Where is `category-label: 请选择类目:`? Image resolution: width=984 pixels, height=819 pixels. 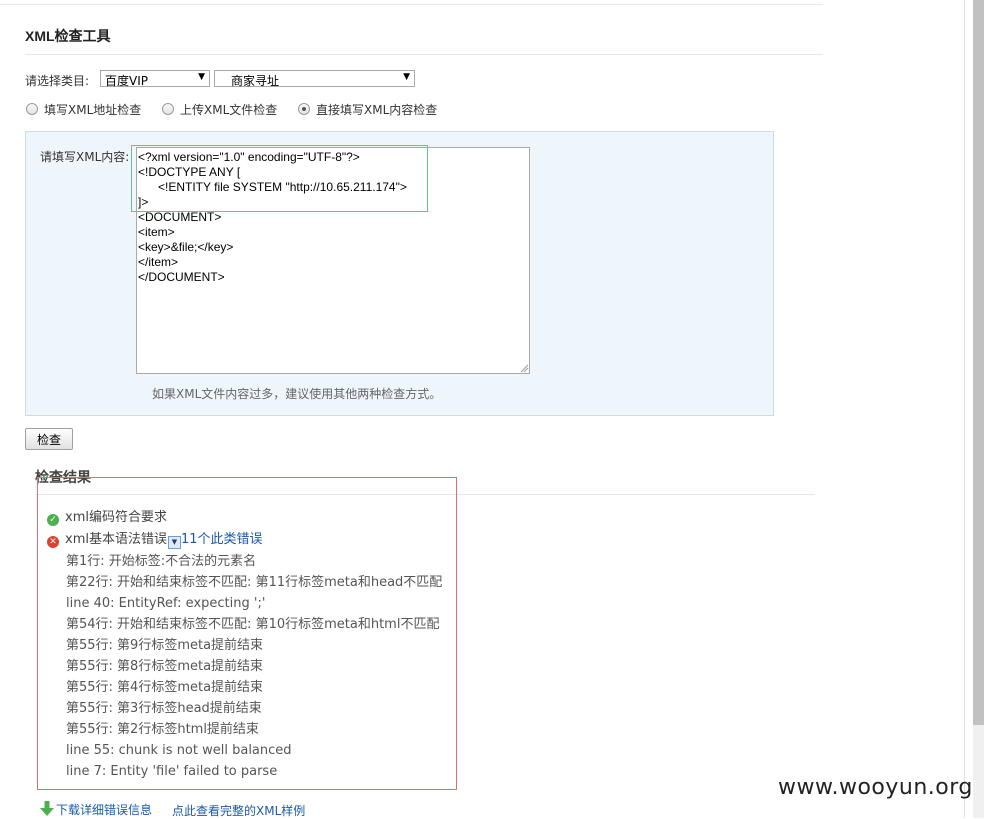
category-label: 请选择类目: is located at coordinates (57, 81).